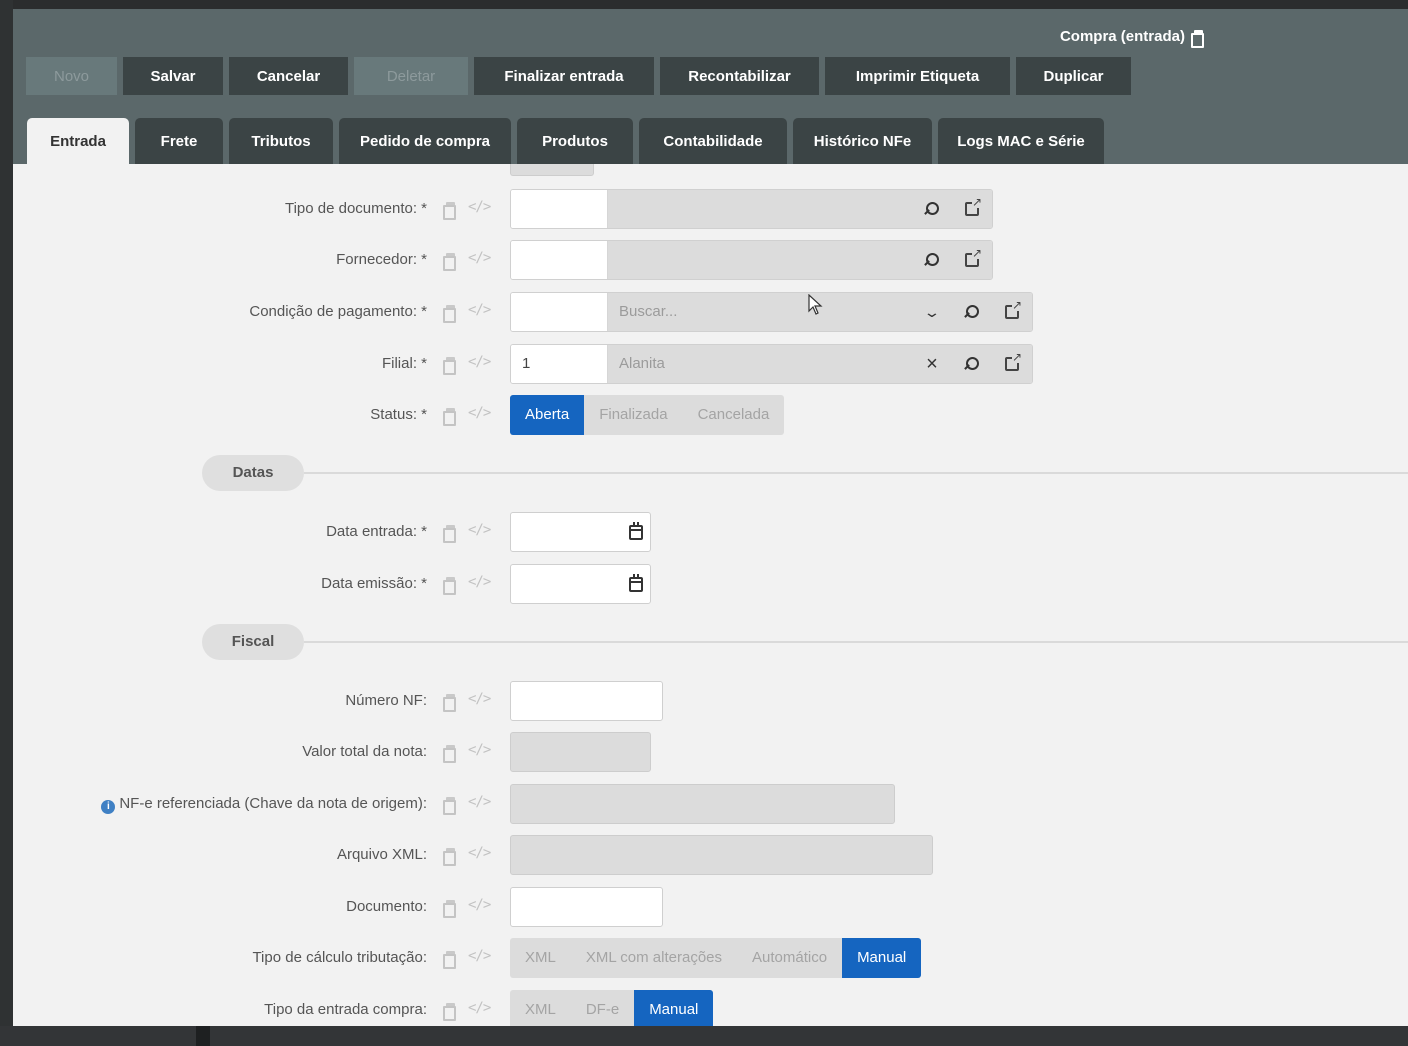 The width and height of the screenshot is (1408, 1046). What do you see at coordinates (173, 76) in the screenshot?
I see `save-button: Salvar` at bounding box center [173, 76].